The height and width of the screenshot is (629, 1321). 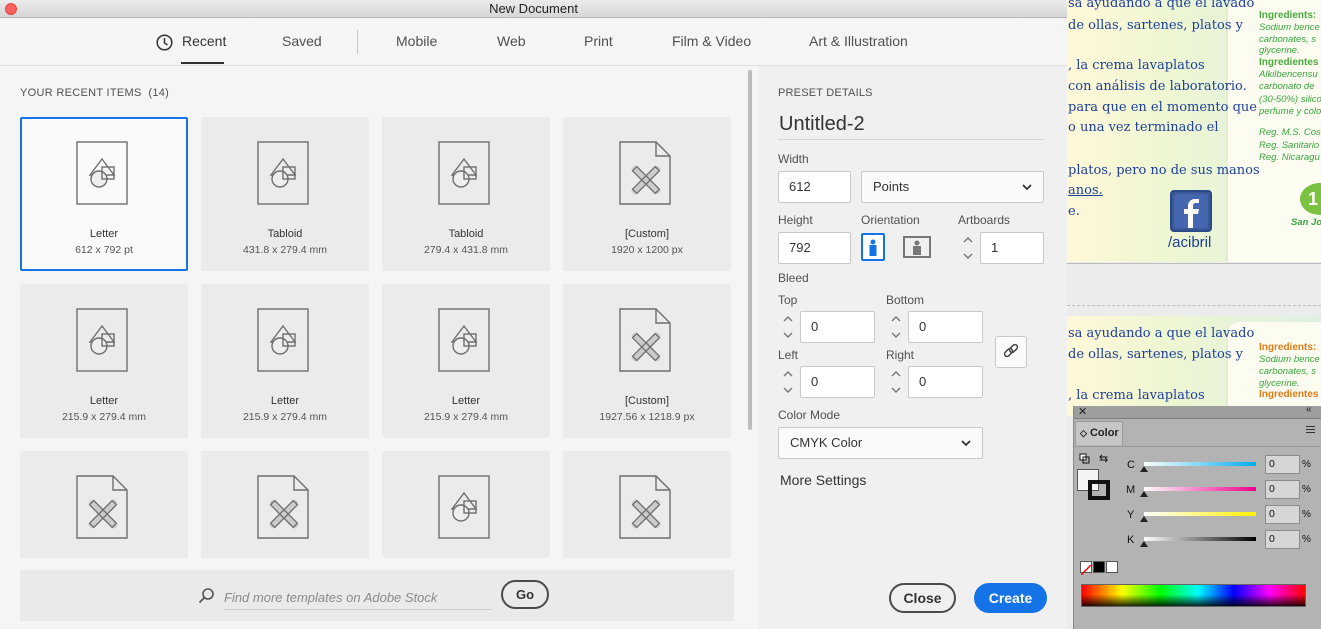 What do you see at coordinates (1200, 464) in the screenshot?
I see `cyan-slider` at bounding box center [1200, 464].